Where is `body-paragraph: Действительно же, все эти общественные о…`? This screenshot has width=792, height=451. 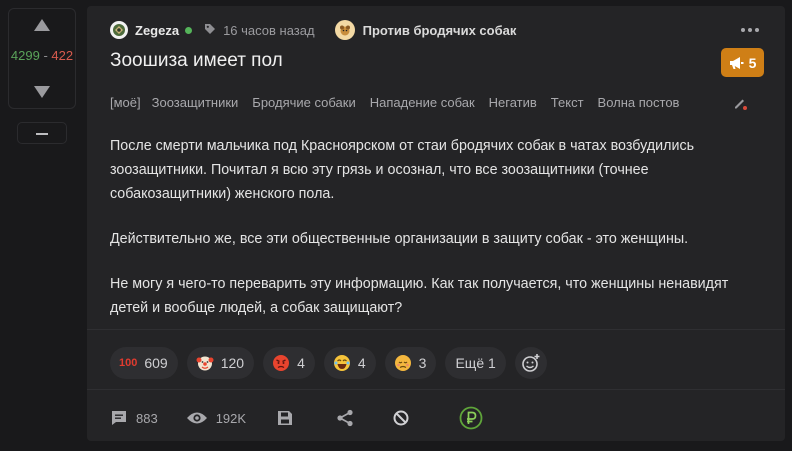
body-paragraph: Действительно же, все эти общественные о… is located at coordinates (399, 239).